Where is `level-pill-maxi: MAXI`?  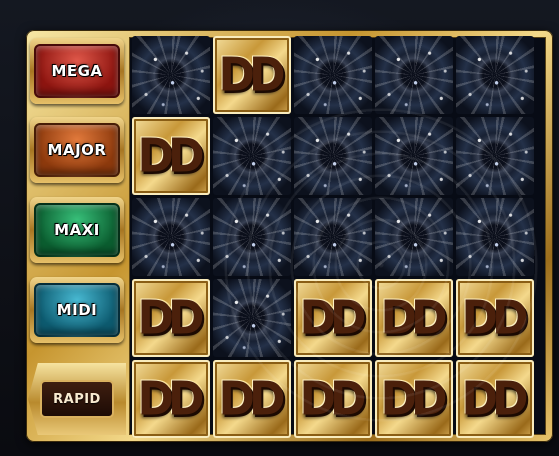 level-pill-maxi: MAXI is located at coordinates (77, 230).